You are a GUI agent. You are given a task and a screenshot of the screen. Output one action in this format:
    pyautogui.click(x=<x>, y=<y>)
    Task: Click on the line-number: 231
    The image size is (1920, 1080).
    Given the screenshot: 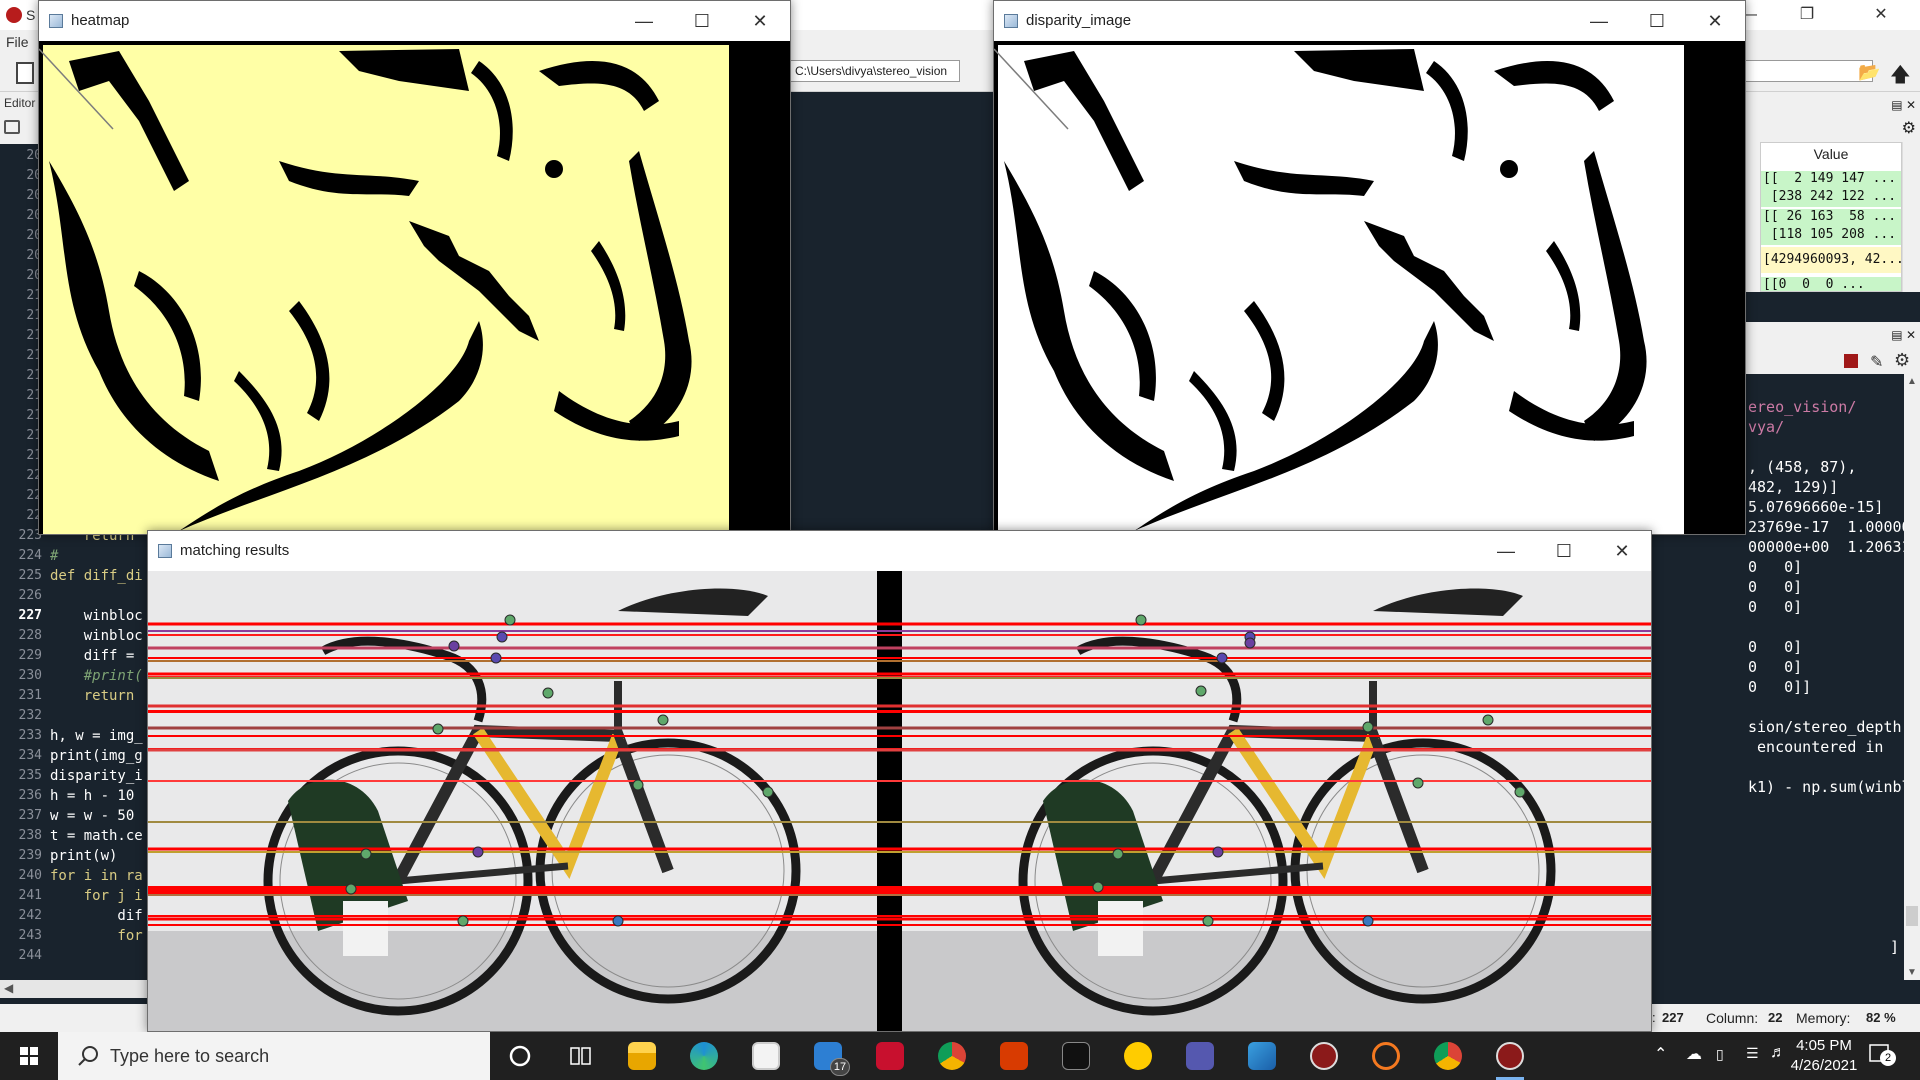 What is the action you would take?
    pyautogui.click(x=30, y=695)
    